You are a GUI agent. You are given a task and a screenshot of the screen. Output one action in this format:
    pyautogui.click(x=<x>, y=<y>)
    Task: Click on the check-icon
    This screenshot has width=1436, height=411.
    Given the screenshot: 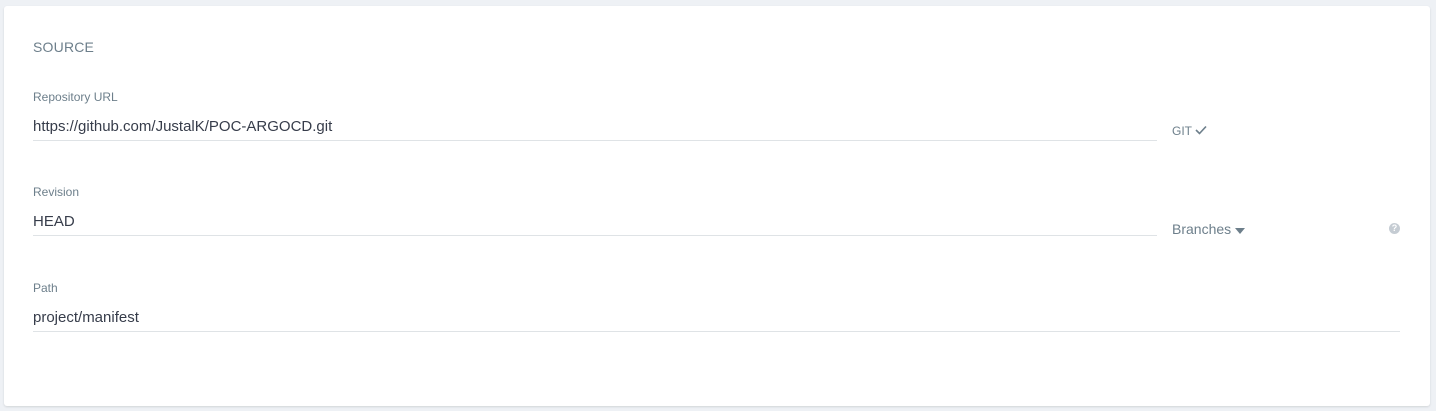 What is the action you would take?
    pyautogui.click(x=1201, y=131)
    